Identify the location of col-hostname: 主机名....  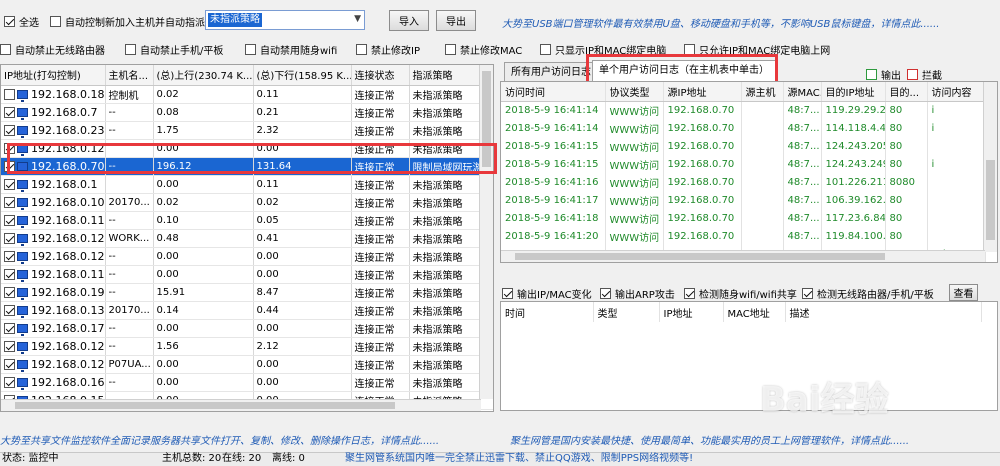
(129, 75).